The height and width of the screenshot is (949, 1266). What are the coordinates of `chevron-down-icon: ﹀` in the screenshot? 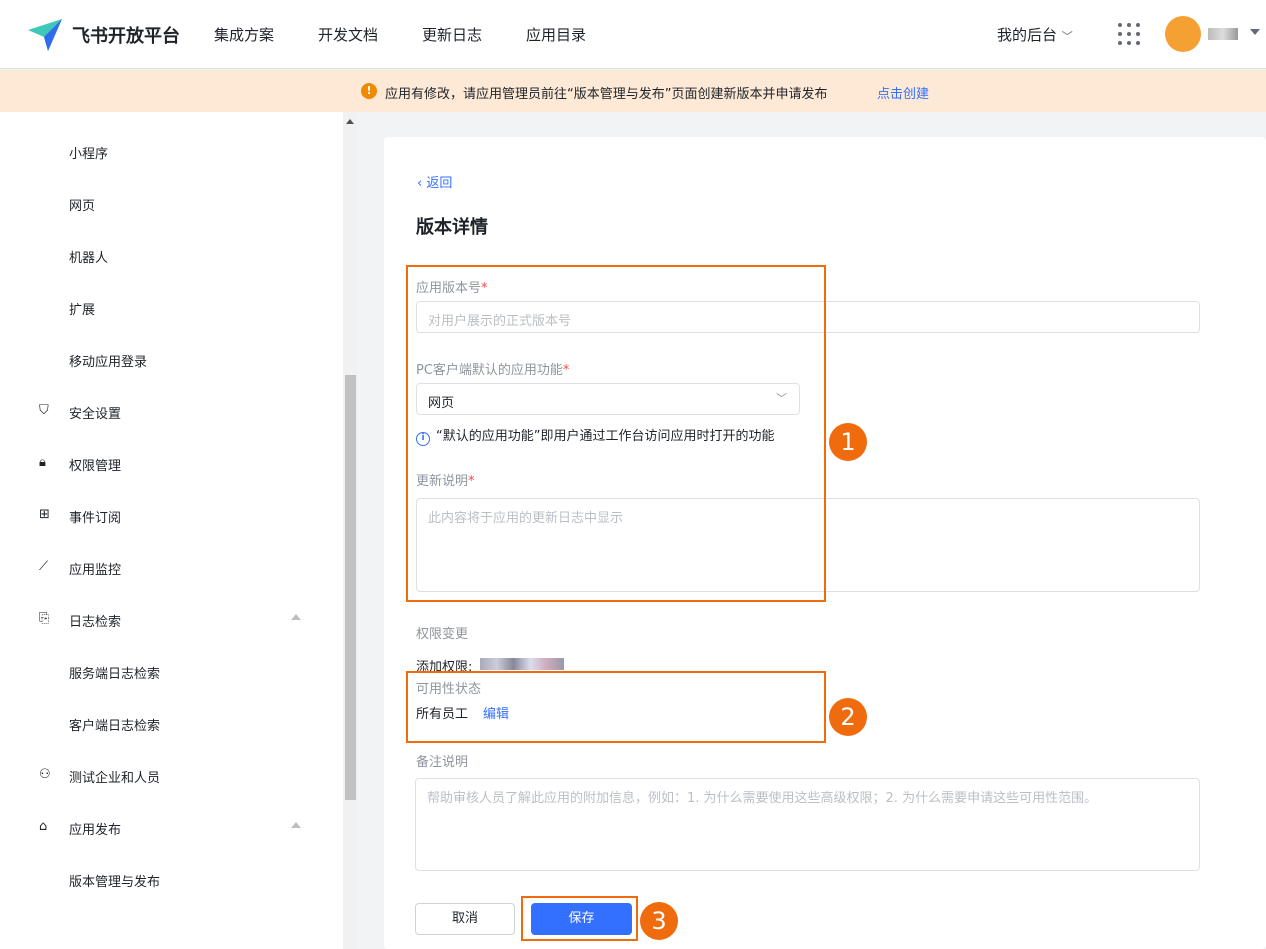 It's located at (1067, 36).